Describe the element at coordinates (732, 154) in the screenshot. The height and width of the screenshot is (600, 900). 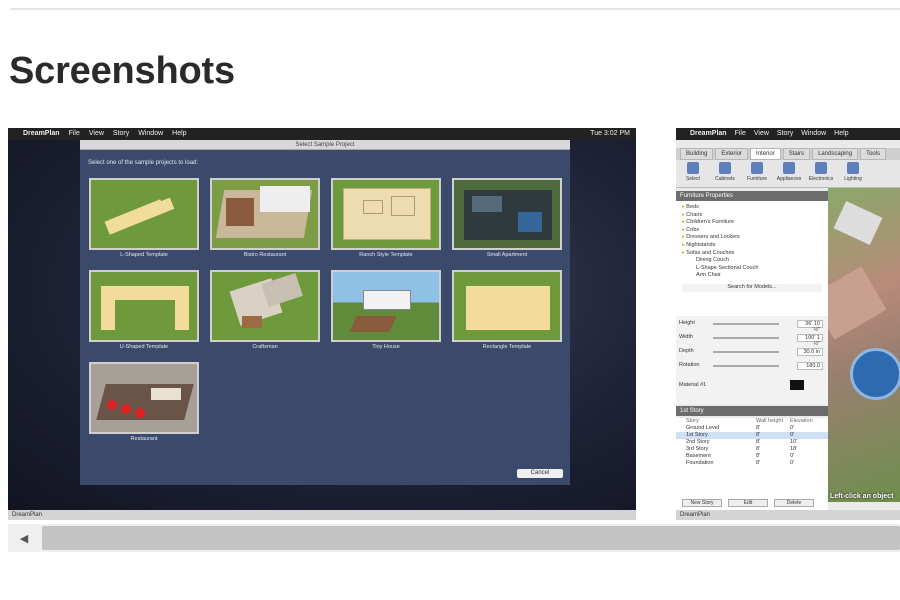
I see `tab-exterior: Exterior` at that location.